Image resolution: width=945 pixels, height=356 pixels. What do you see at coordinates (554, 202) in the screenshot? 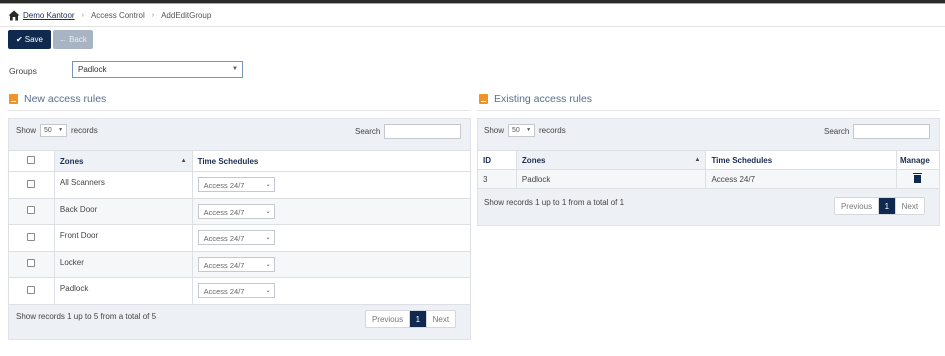
I see `existing-rules-footer: Show records 1 up to 1 from a total of 1` at bounding box center [554, 202].